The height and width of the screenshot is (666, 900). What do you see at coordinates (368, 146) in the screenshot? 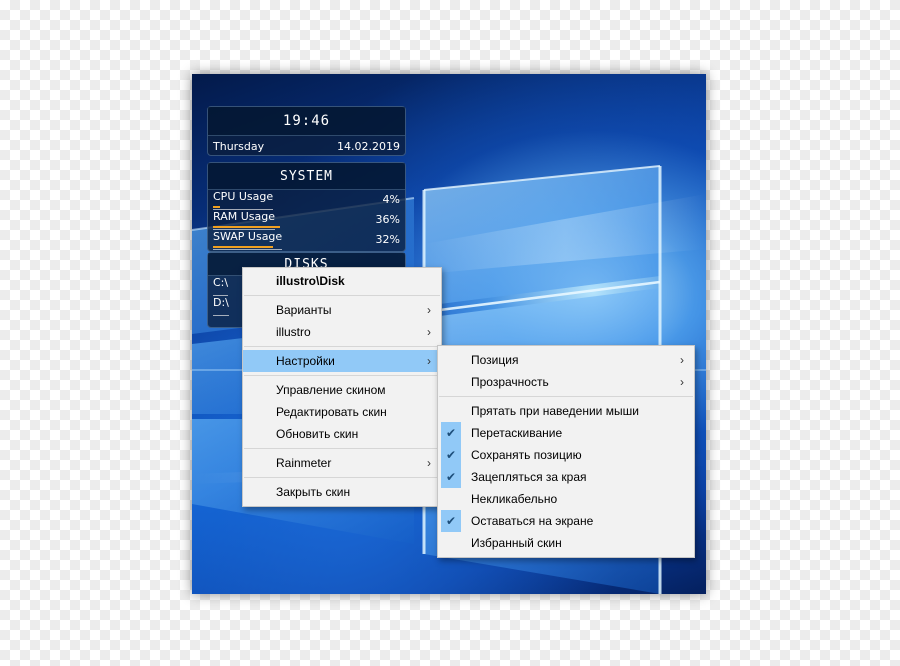
I see `clock-date: 14.02.2019` at bounding box center [368, 146].